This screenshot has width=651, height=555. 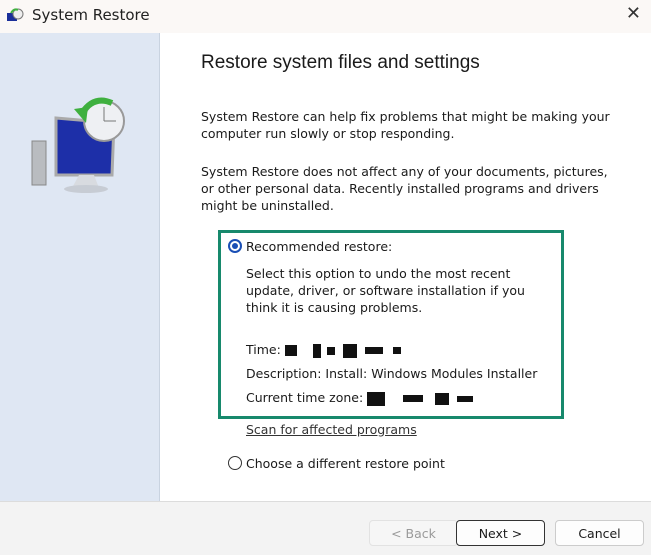 I want to click on page-title: Restore system files and settings, so click(x=340, y=62).